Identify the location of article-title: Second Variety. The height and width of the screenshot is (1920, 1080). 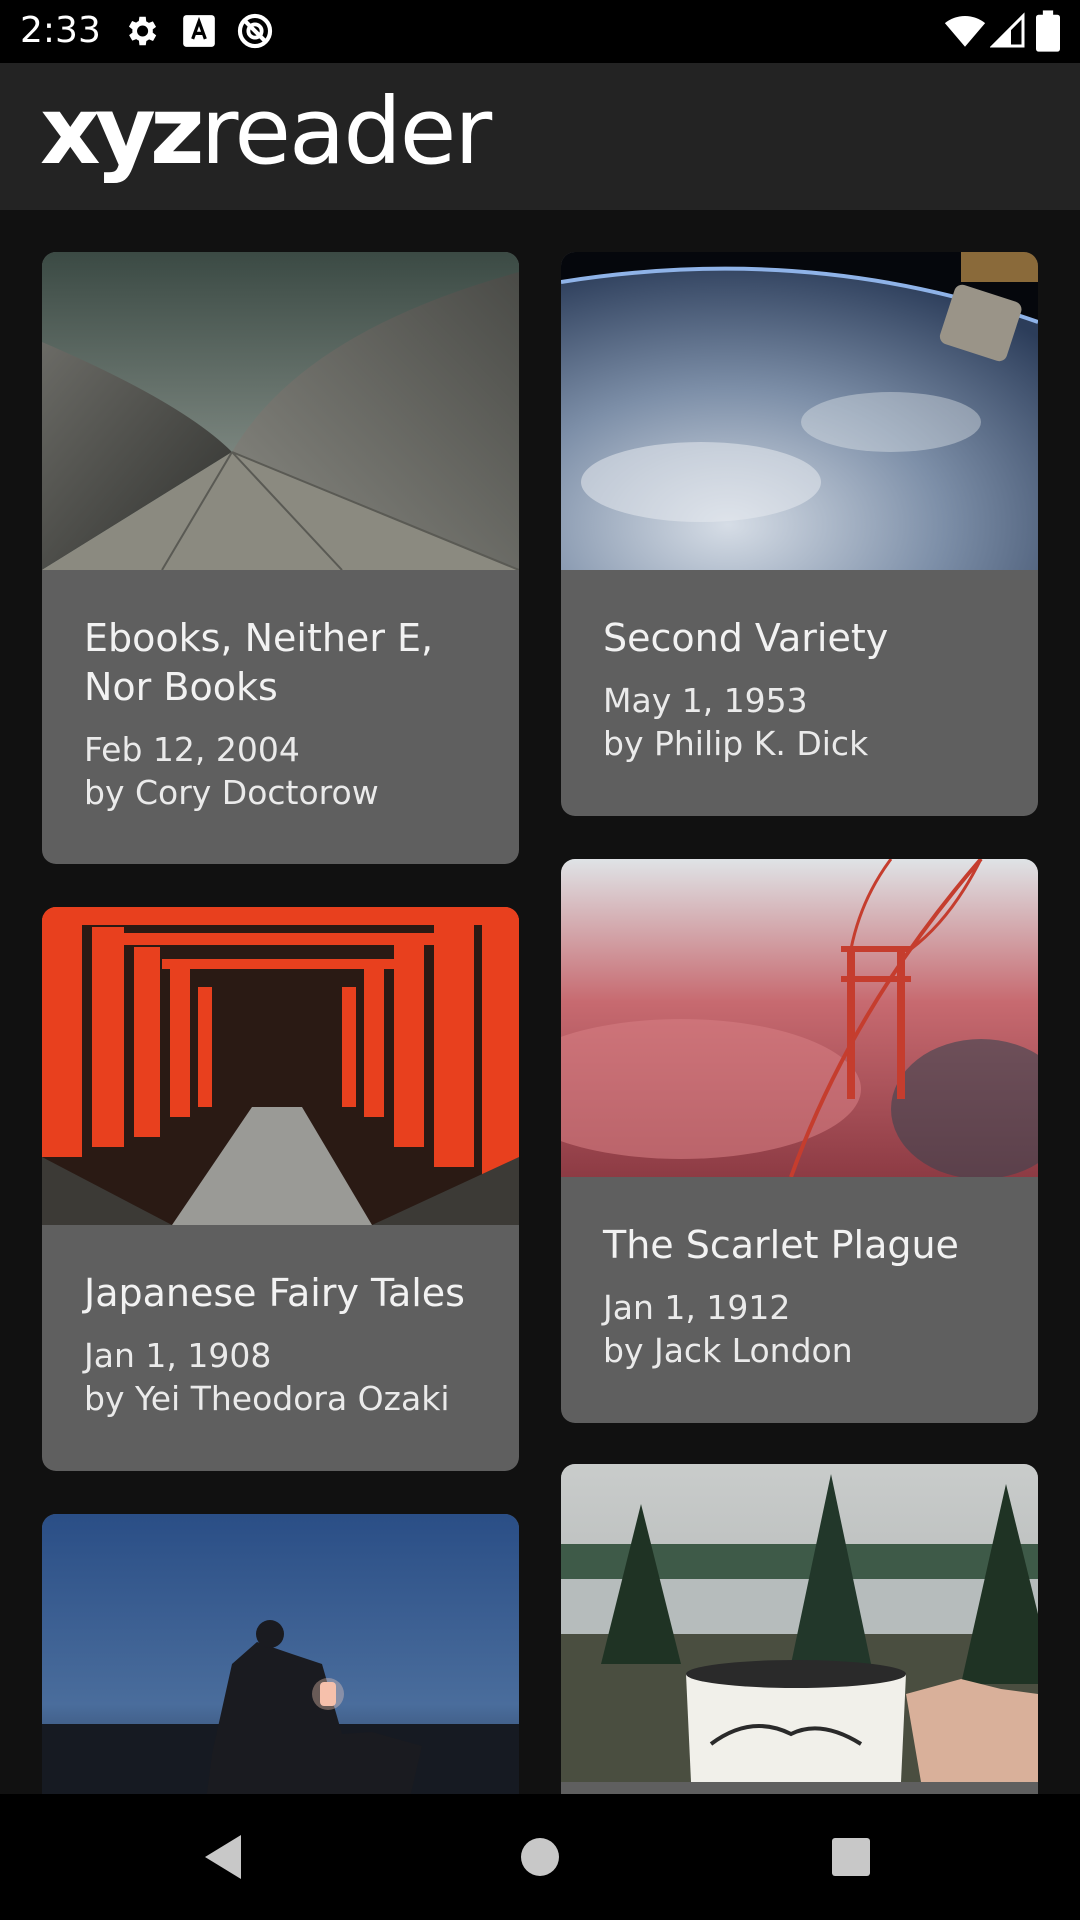
(746, 638).